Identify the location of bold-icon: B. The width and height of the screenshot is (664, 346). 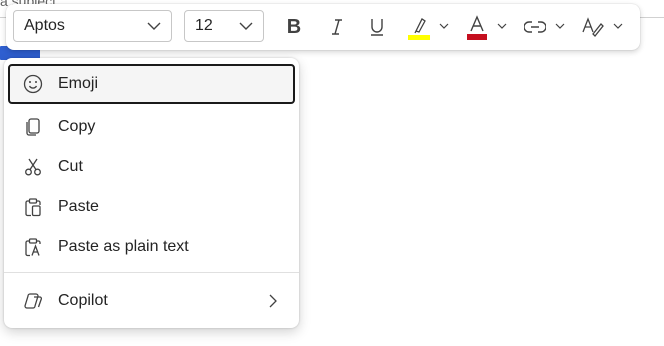
(294, 26).